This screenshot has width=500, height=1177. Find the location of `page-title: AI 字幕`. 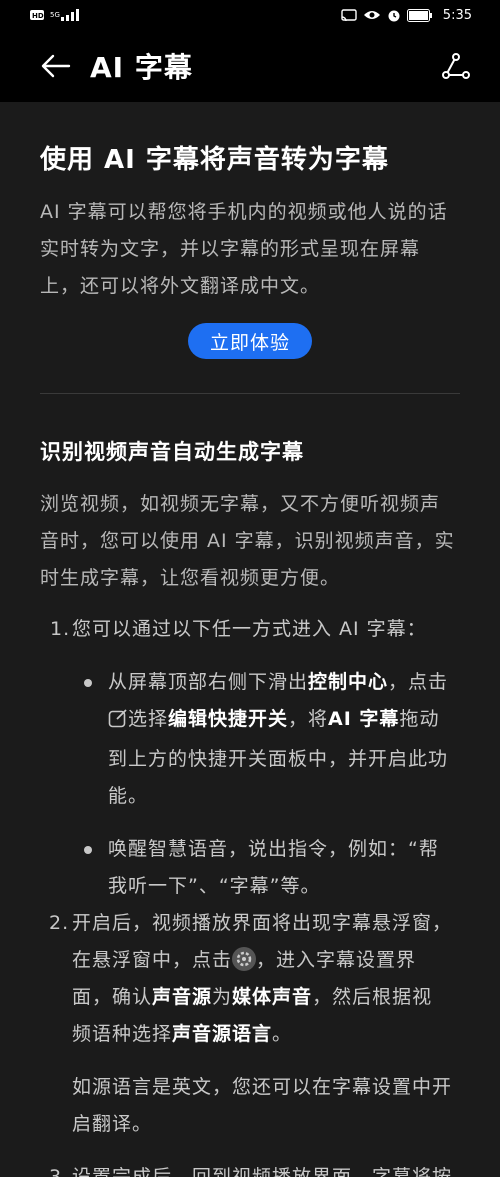

page-title: AI 字幕 is located at coordinates (141, 67).